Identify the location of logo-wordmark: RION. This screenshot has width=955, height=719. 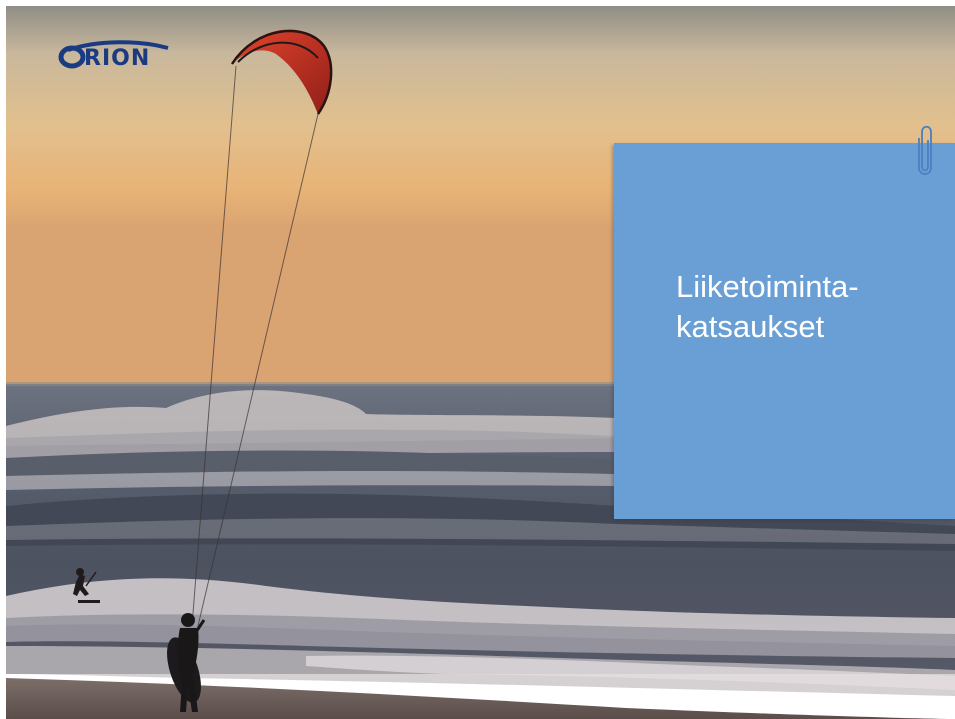
(117, 58).